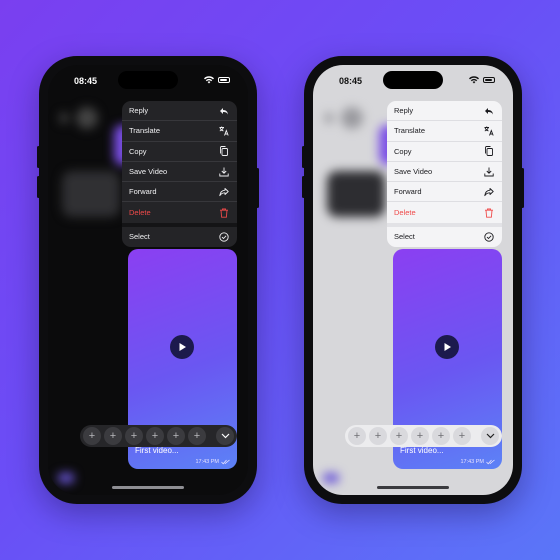 This screenshot has width=560, height=560. Describe the element at coordinates (489, 131) in the screenshot. I see `translate-icon` at that location.